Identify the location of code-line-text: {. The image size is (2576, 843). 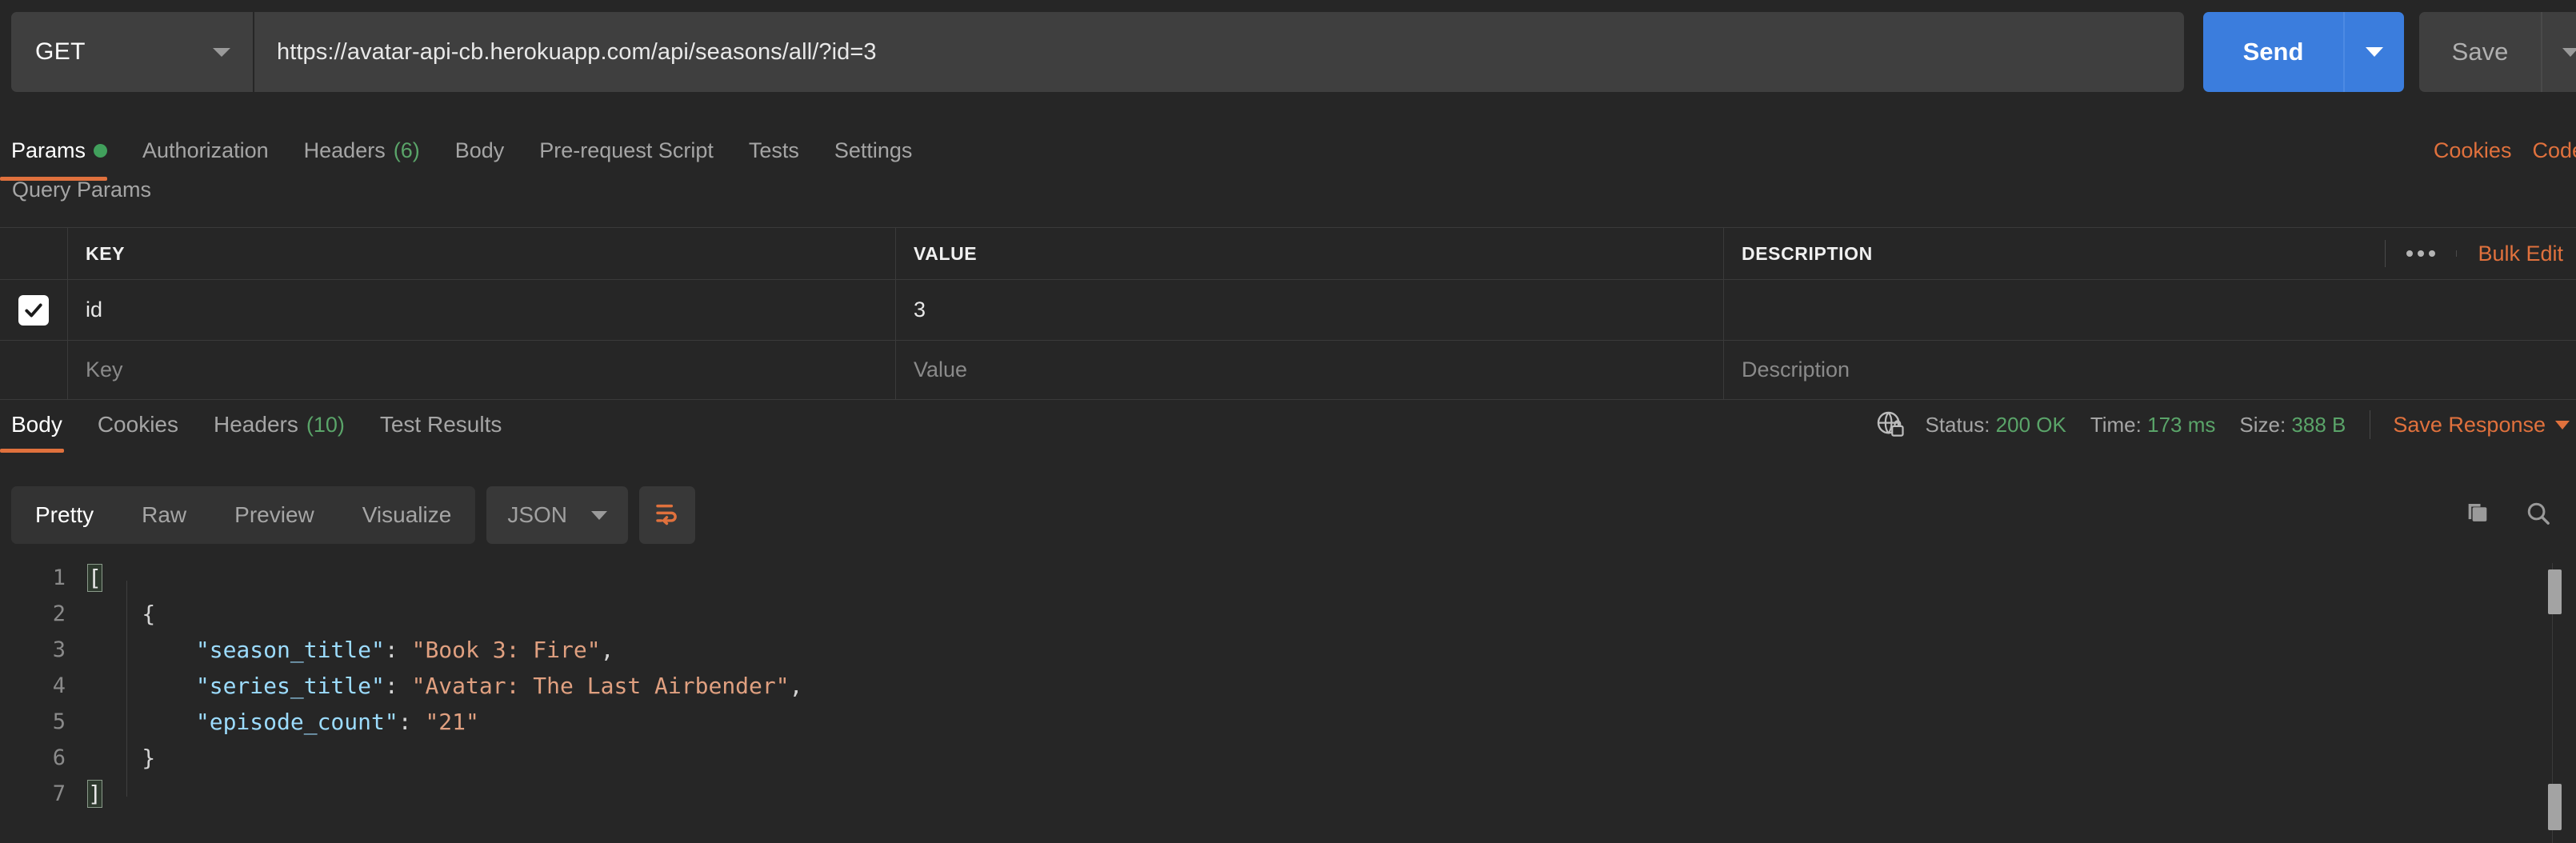
(122, 614).